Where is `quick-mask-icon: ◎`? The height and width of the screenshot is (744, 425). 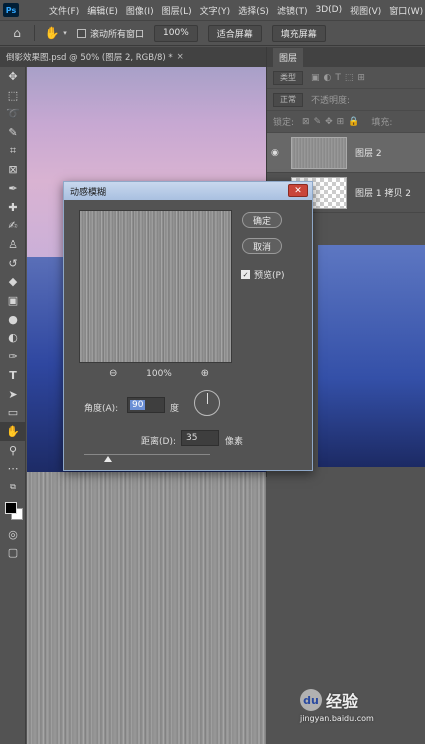 quick-mask-icon: ◎ is located at coordinates (13, 534).